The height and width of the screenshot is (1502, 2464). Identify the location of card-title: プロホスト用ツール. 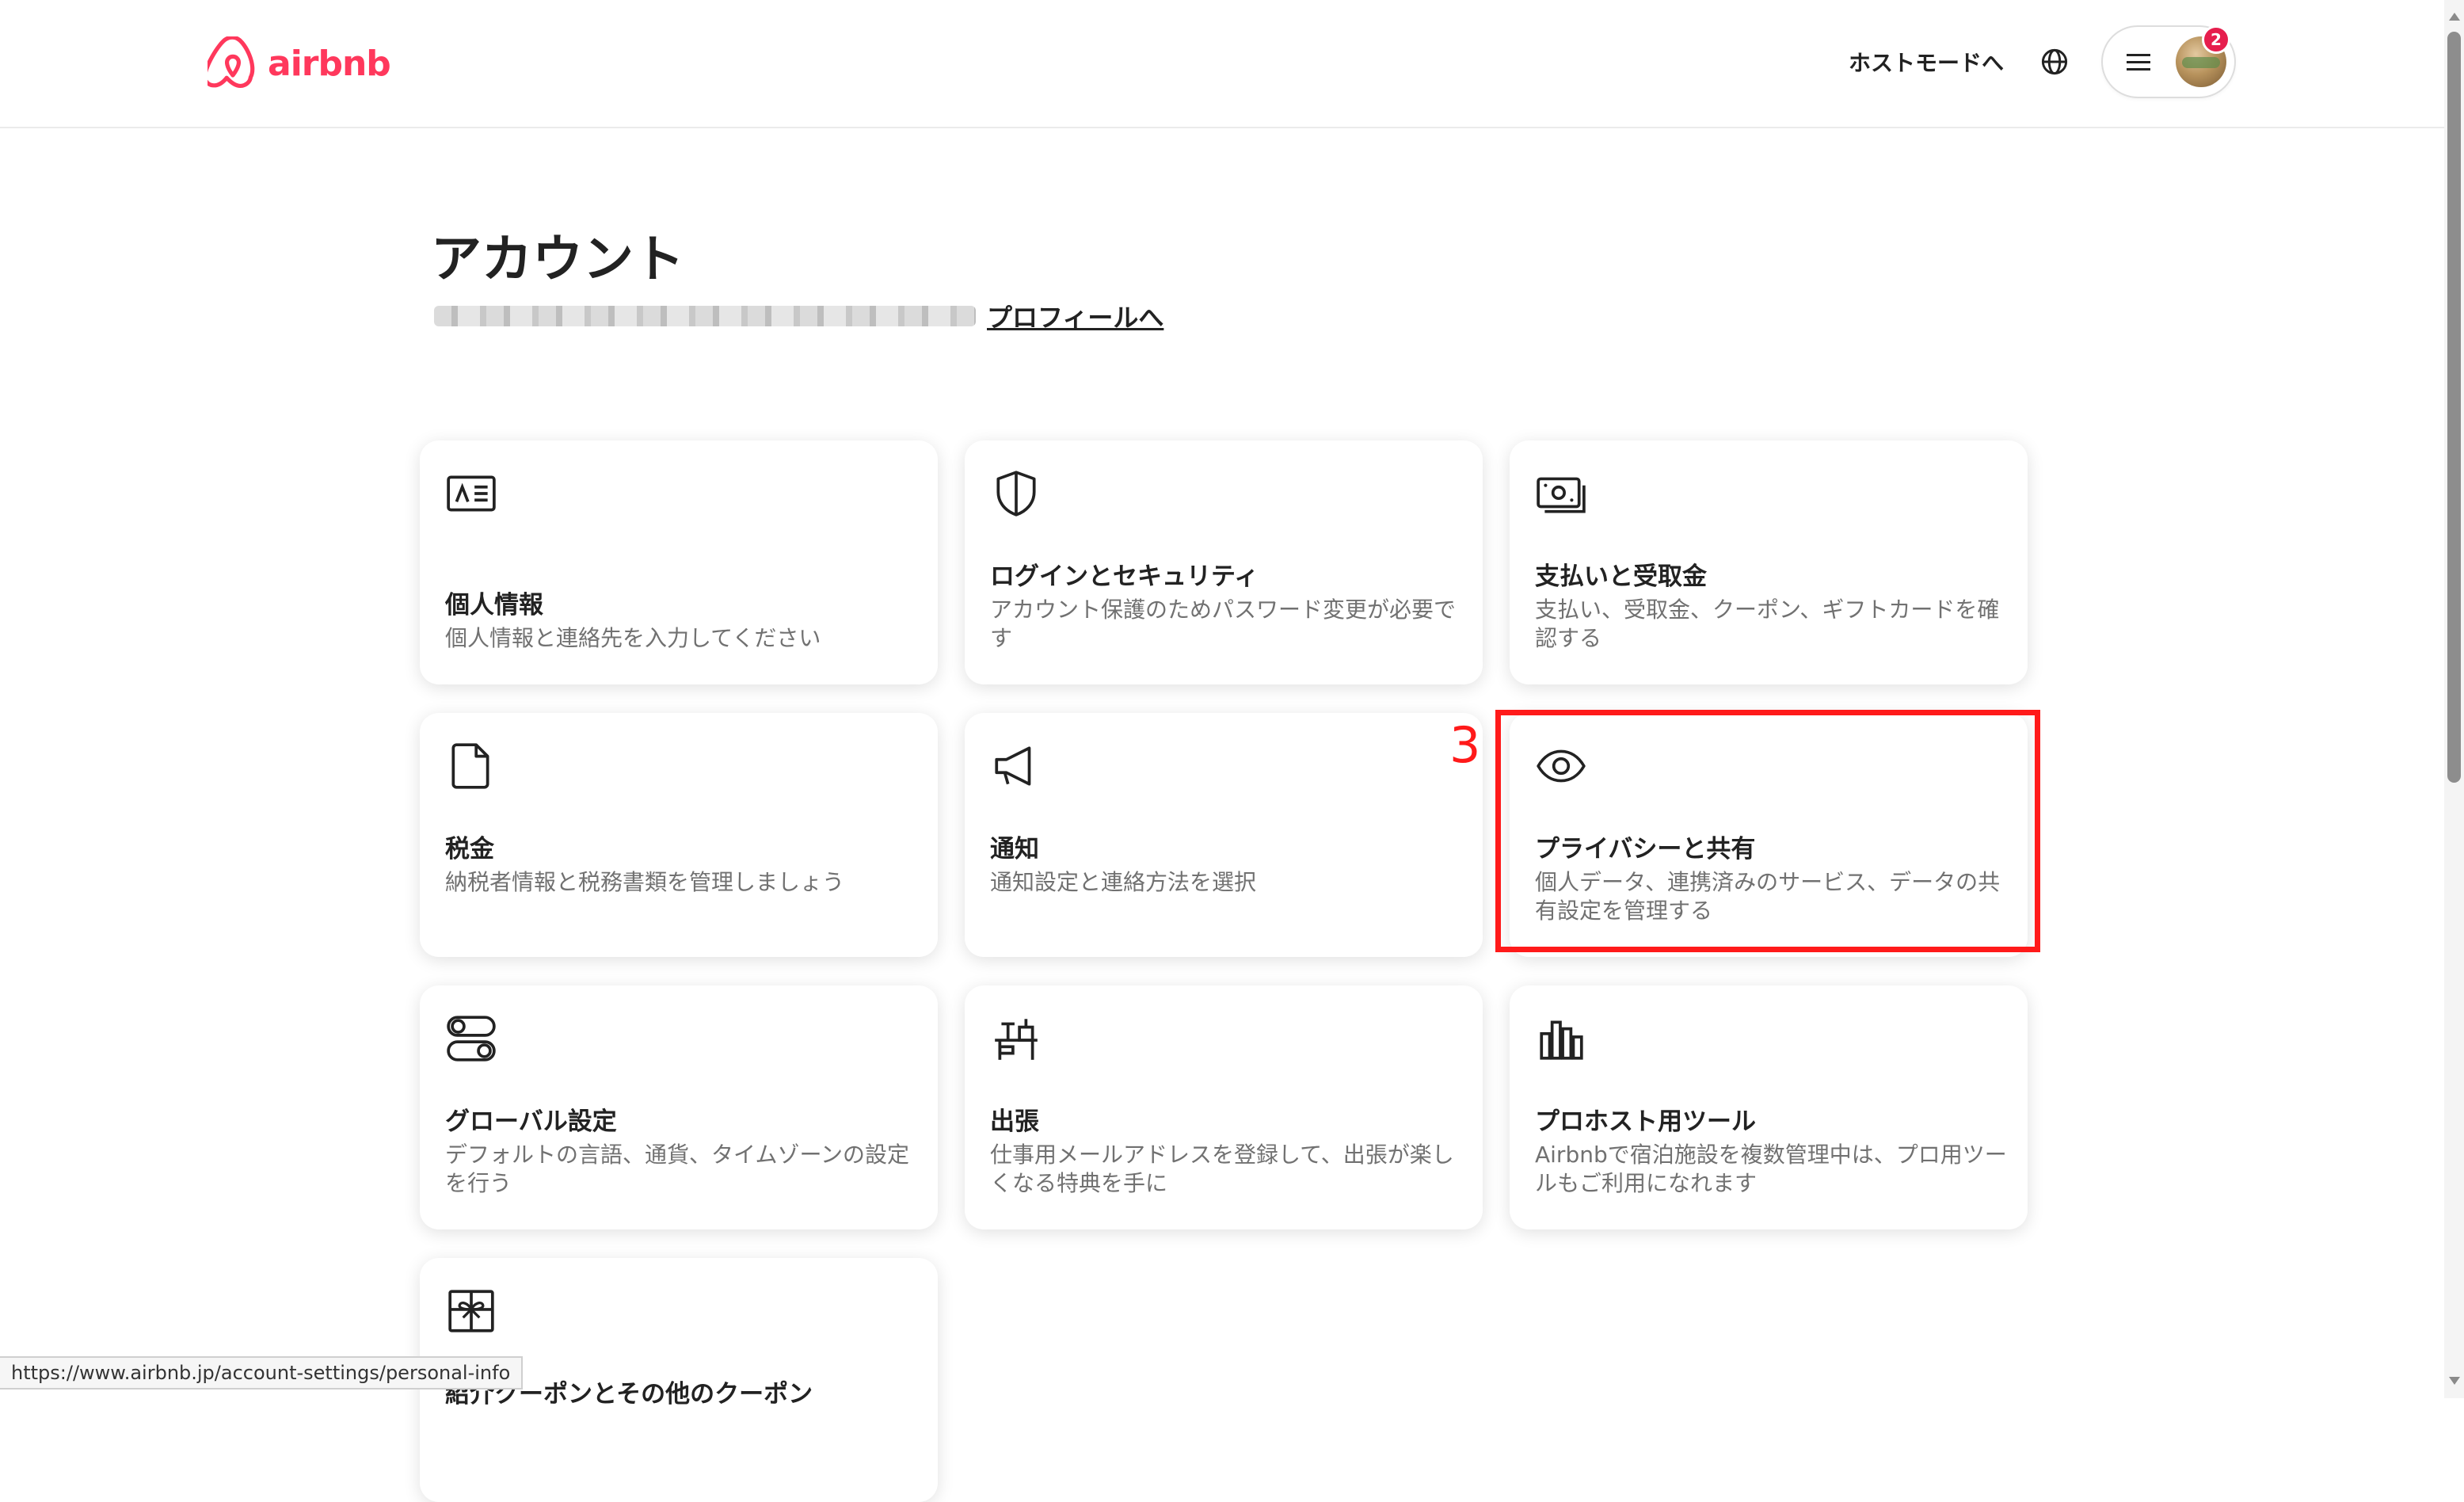
(1645, 1121).